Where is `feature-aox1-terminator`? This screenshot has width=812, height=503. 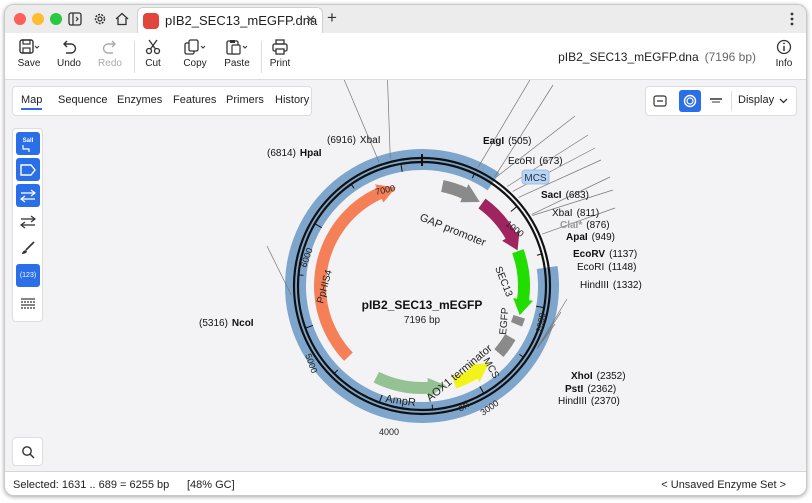 feature-aox1-terminator is located at coordinates (505, 345).